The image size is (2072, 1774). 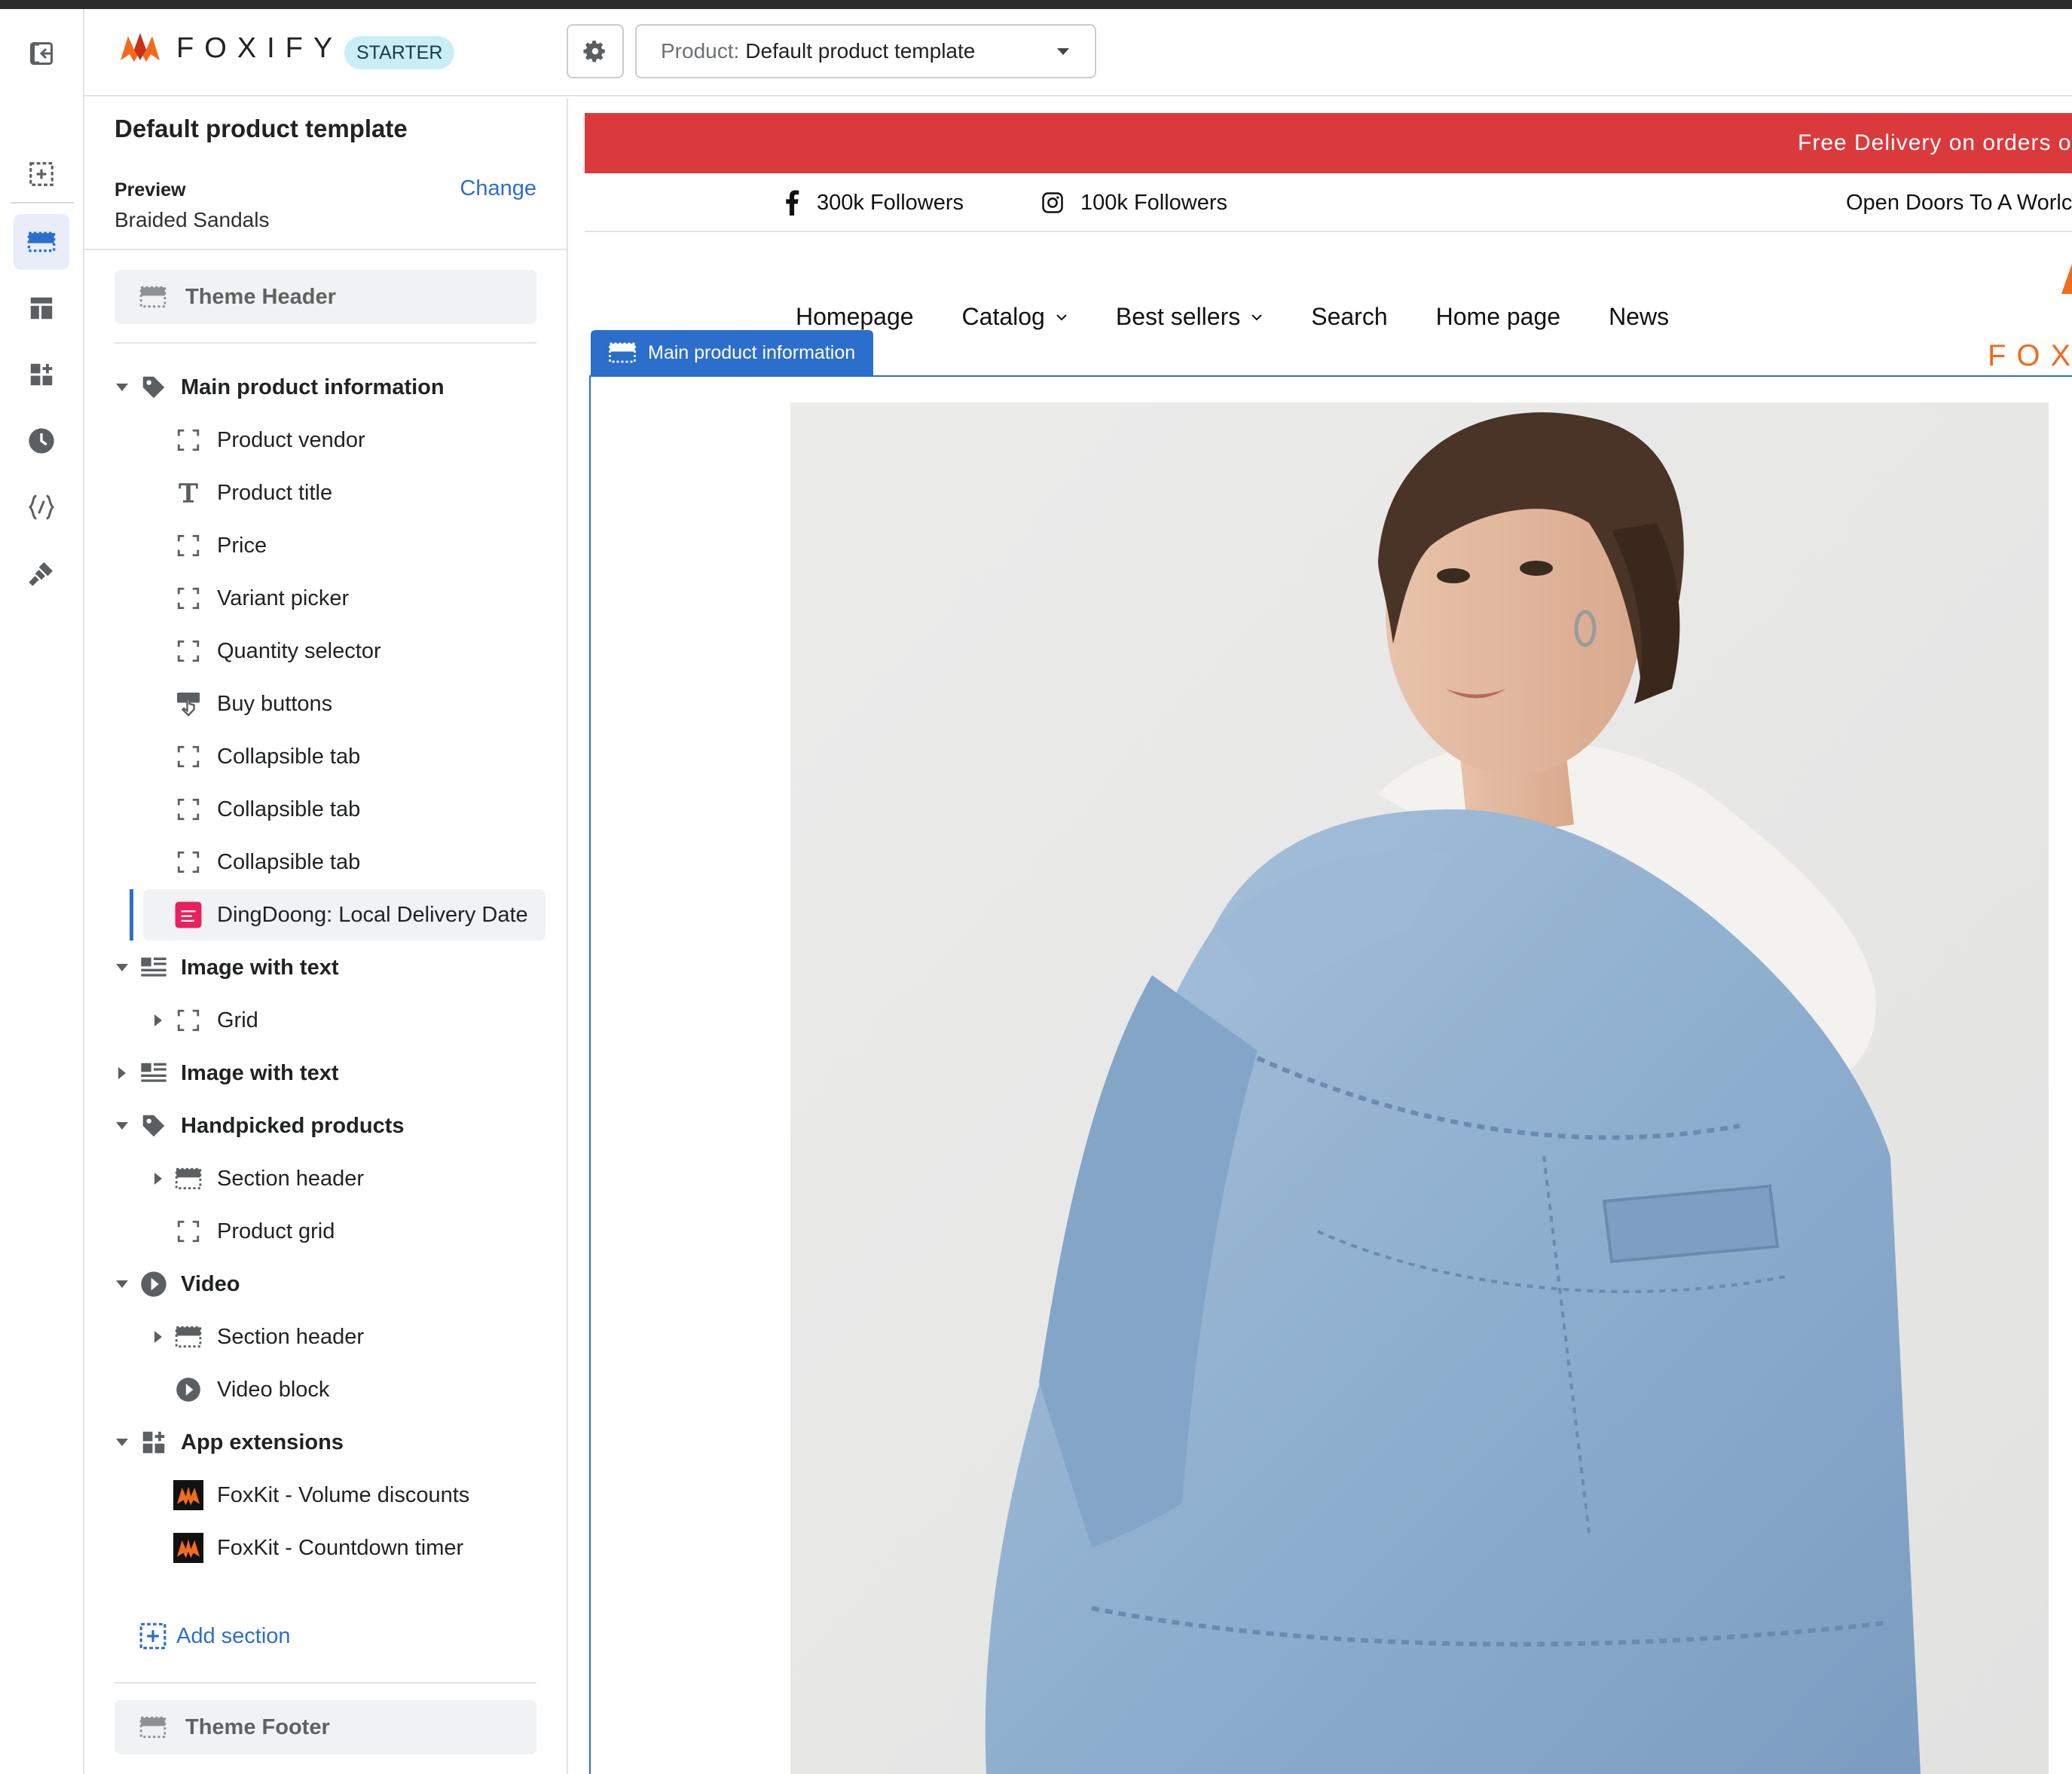 I want to click on nav-news: News, so click(x=1639, y=317).